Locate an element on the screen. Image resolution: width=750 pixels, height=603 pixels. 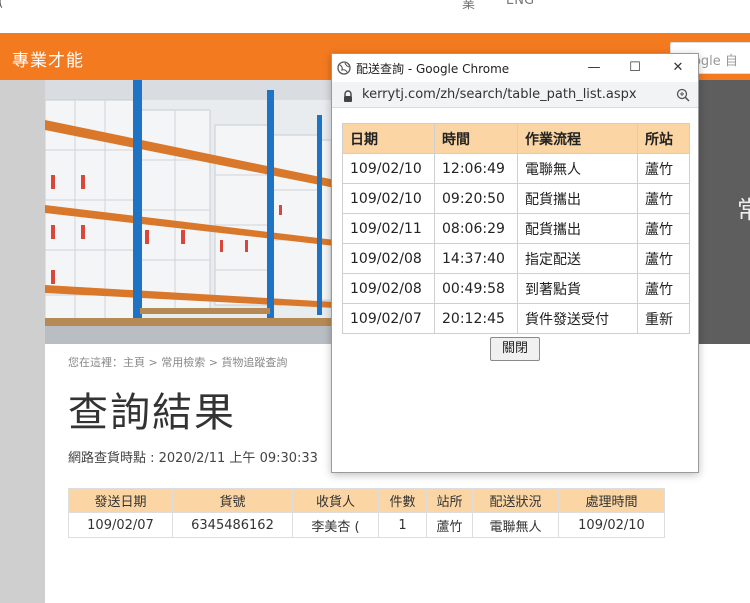
col-process: 作業流程 is located at coordinates (577, 138).